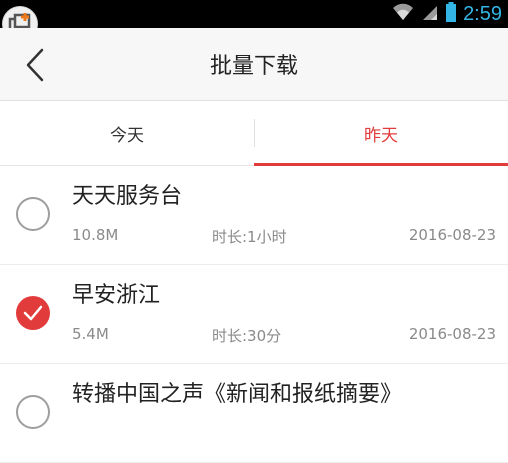  I want to click on check-icon, so click(33, 313).